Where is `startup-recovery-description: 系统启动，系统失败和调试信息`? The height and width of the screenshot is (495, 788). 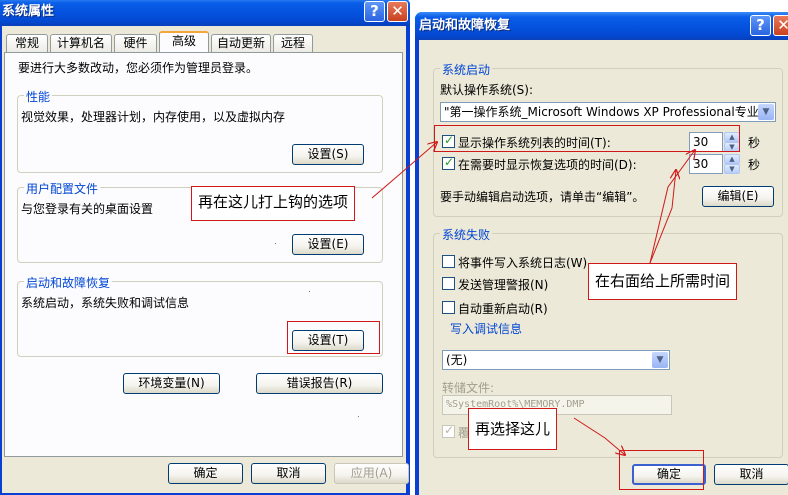 startup-recovery-description: 系统启动，系统失败和调试信息 is located at coordinates (105, 303).